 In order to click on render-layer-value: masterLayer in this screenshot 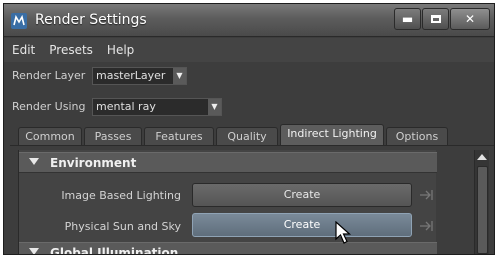, I will do `click(131, 75)`.